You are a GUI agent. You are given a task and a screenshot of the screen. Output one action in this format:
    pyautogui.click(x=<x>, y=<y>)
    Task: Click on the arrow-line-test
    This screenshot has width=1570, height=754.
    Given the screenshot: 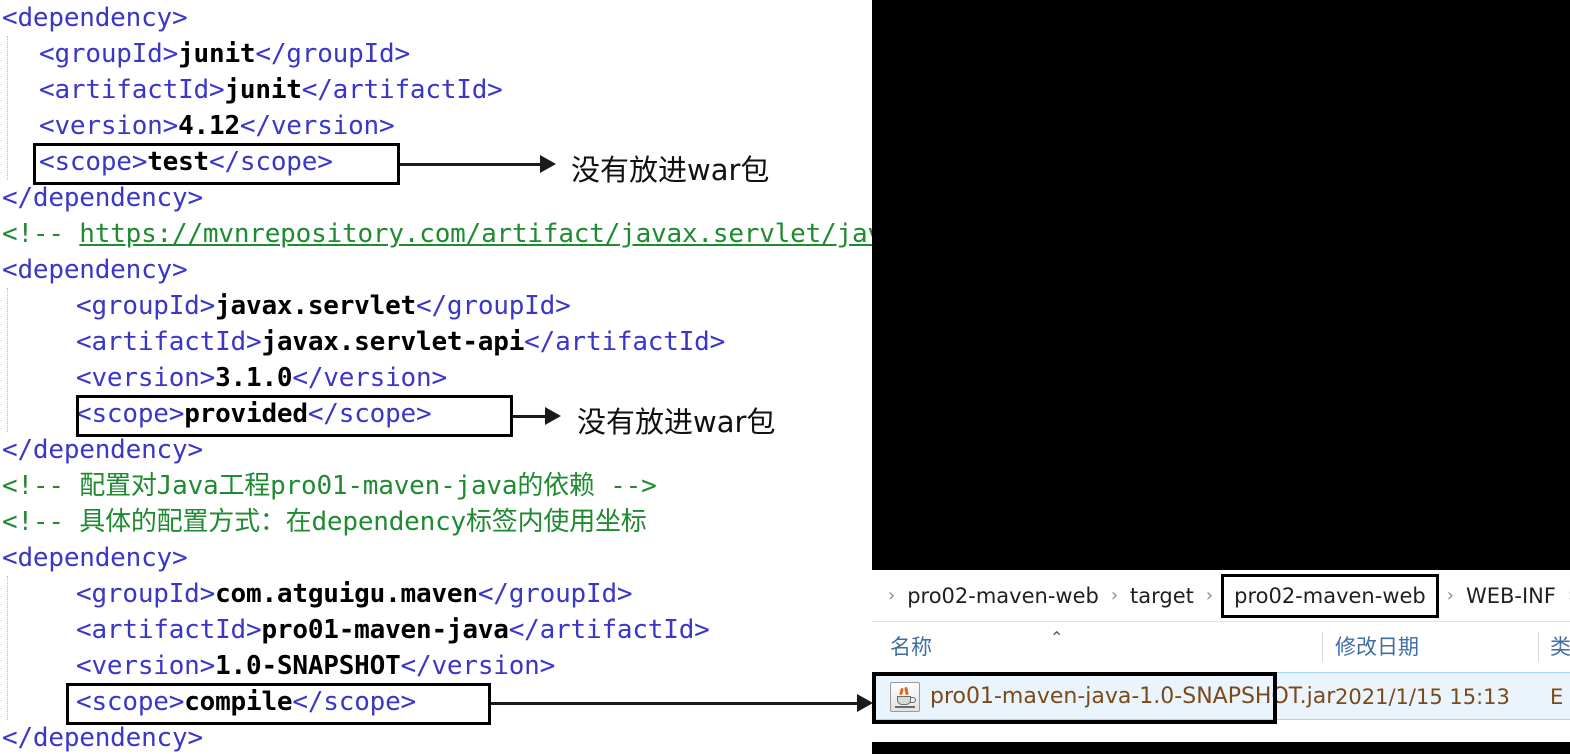 What is the action you would take?
    pyautogui.click(x=470, y=164)
    